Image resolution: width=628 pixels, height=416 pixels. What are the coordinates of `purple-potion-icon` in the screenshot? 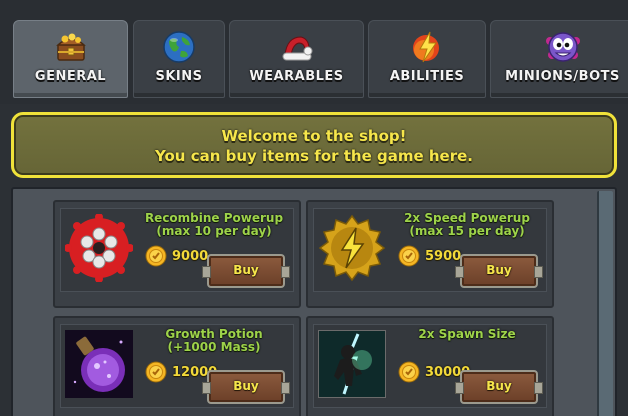 It's located at (99, 364).